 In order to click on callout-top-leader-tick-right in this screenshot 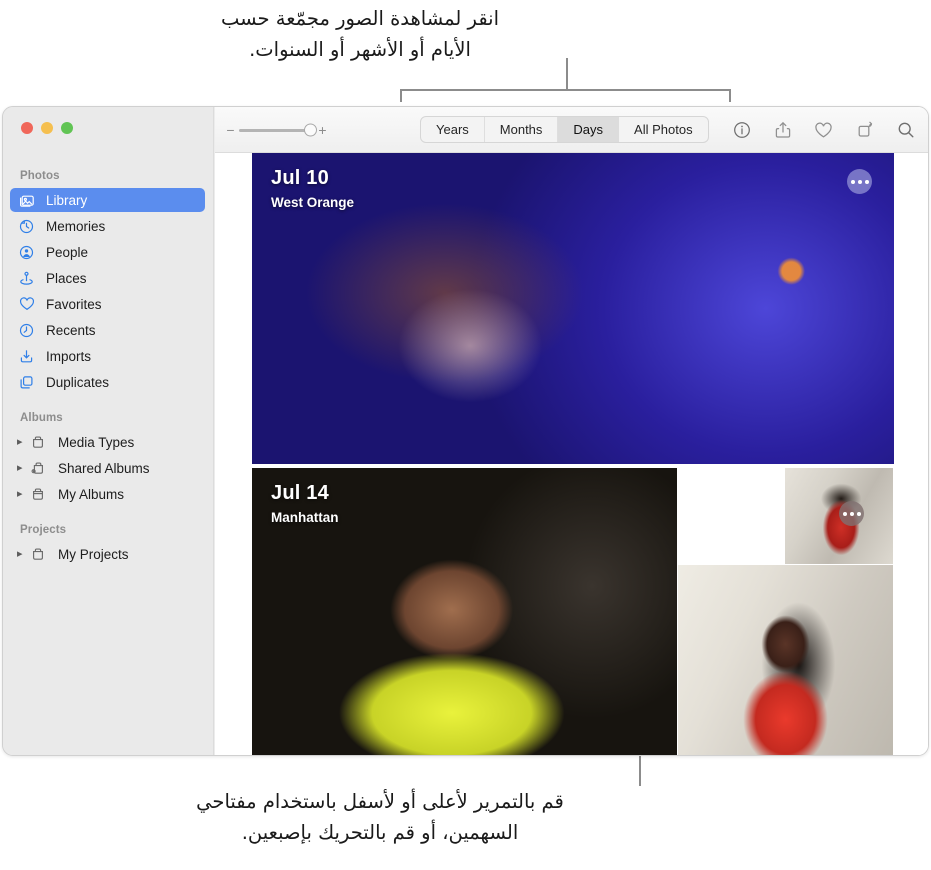, I will do `click(730, 95)`.